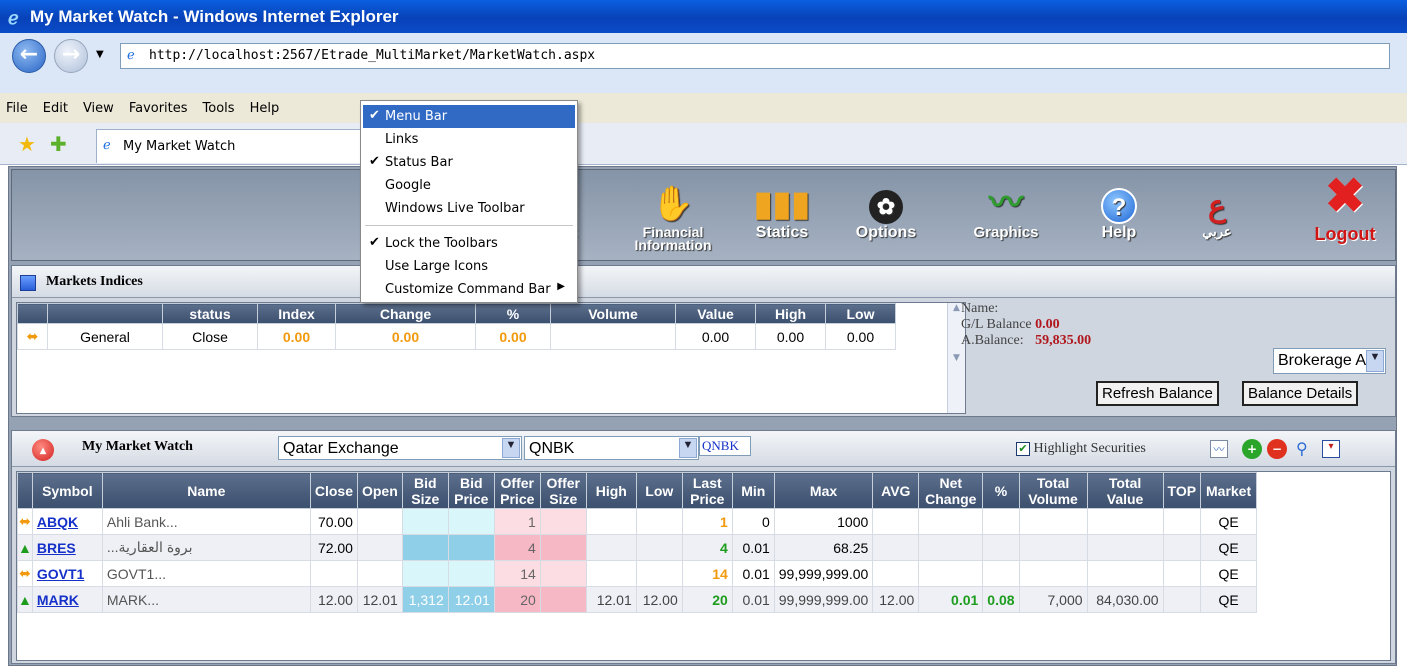  Describe the element at coordinates (1345, 215) in the screenshot. I see `toolbar-logout: ✖ Logout` at that location.